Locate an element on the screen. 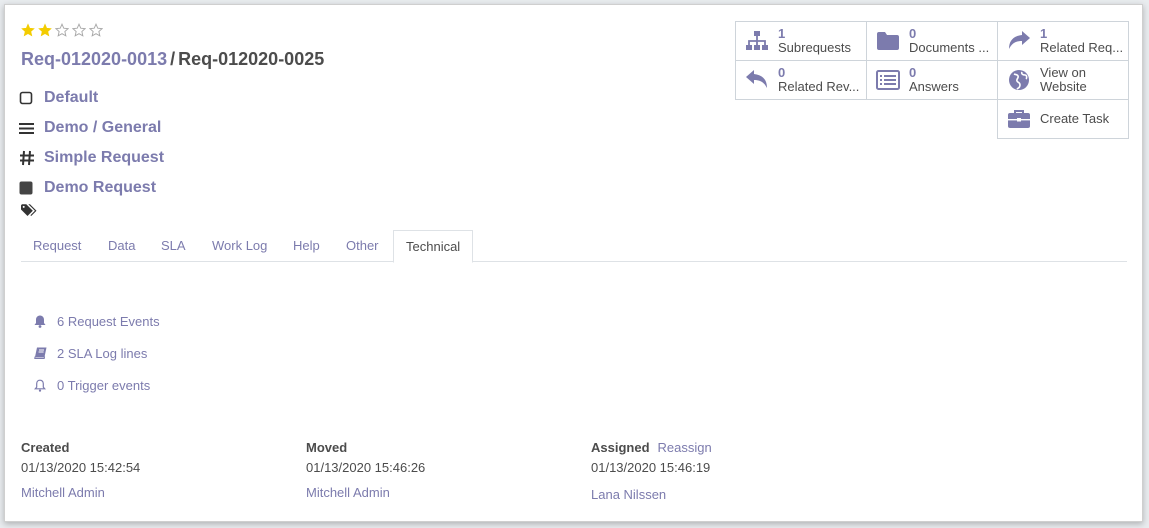  view-website-line2: Website is located at coordinates (1063, 87).